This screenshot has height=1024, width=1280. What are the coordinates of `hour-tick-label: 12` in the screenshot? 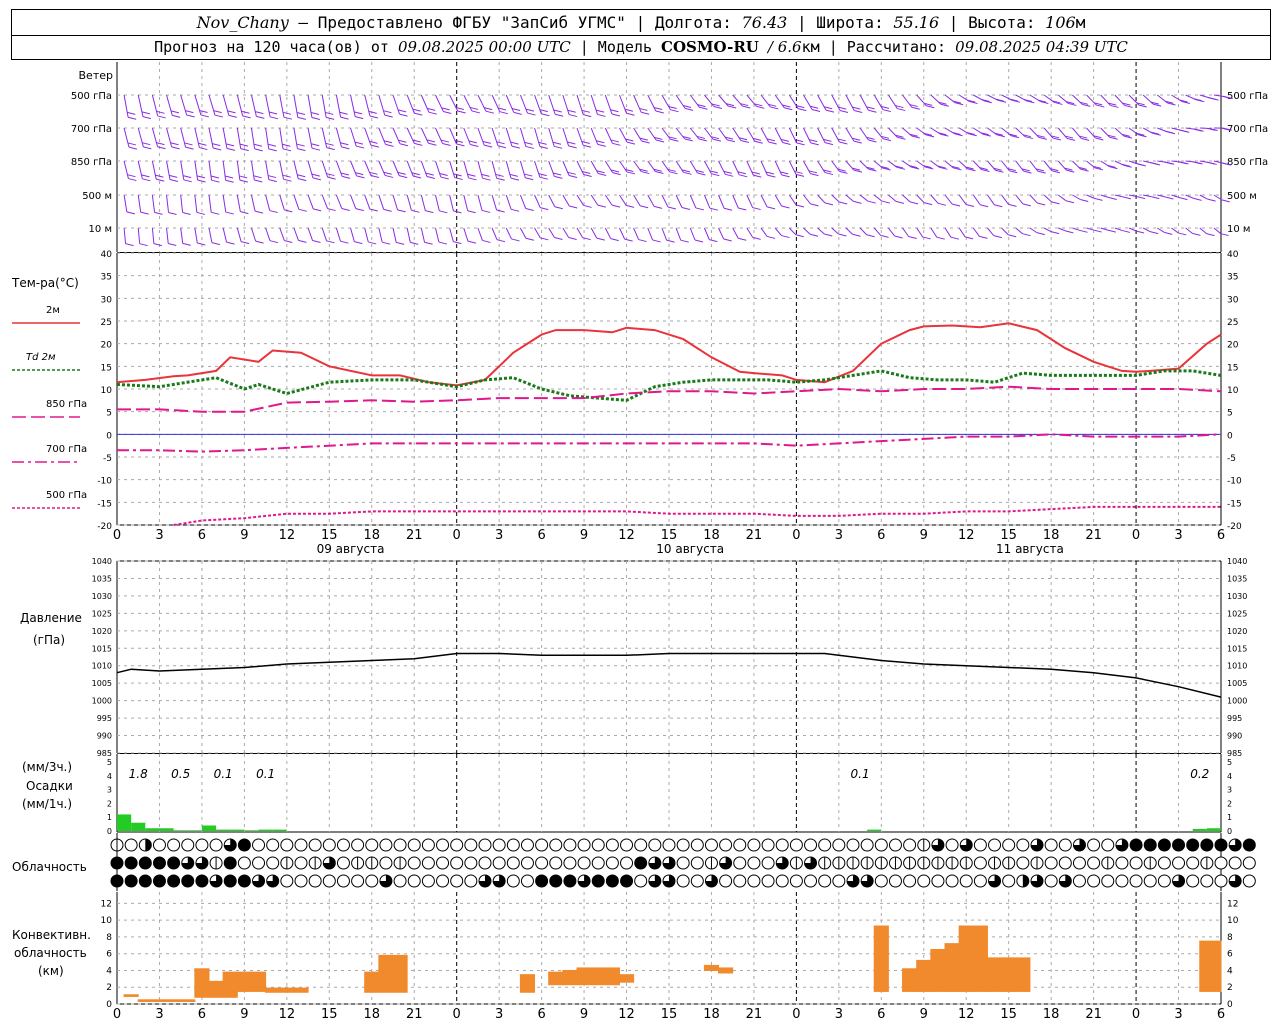 It's located at (966, 535).